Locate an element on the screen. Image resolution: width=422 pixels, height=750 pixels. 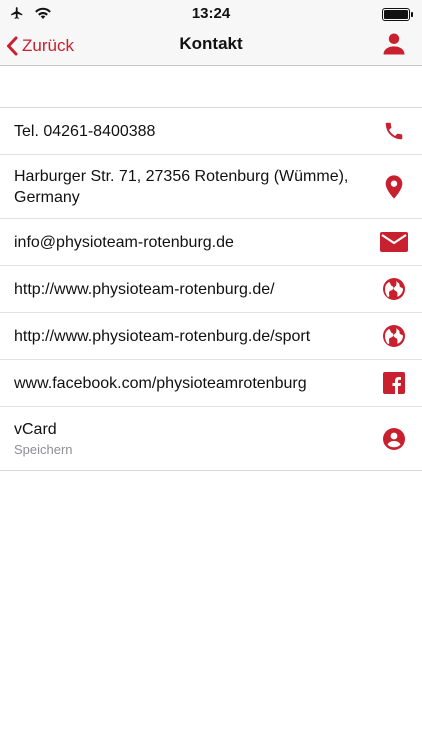
contact-row-phone: Tel. 04261-8400388 is located at coordinates (211, 131).